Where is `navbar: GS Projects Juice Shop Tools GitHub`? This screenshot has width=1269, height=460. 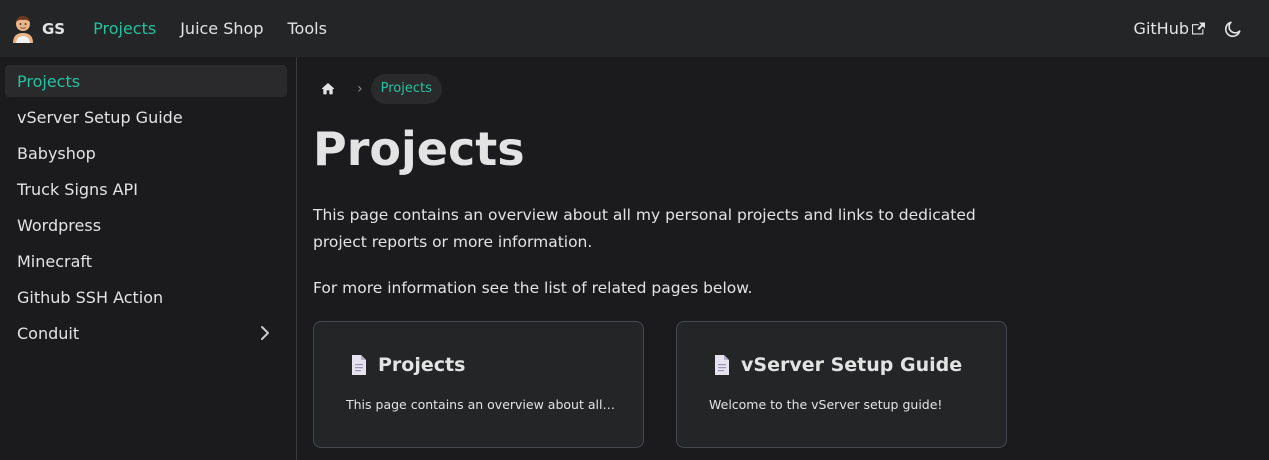 navbar: GS Projects Juice Shop Tools GitHub is located at coordinates (634, 28).